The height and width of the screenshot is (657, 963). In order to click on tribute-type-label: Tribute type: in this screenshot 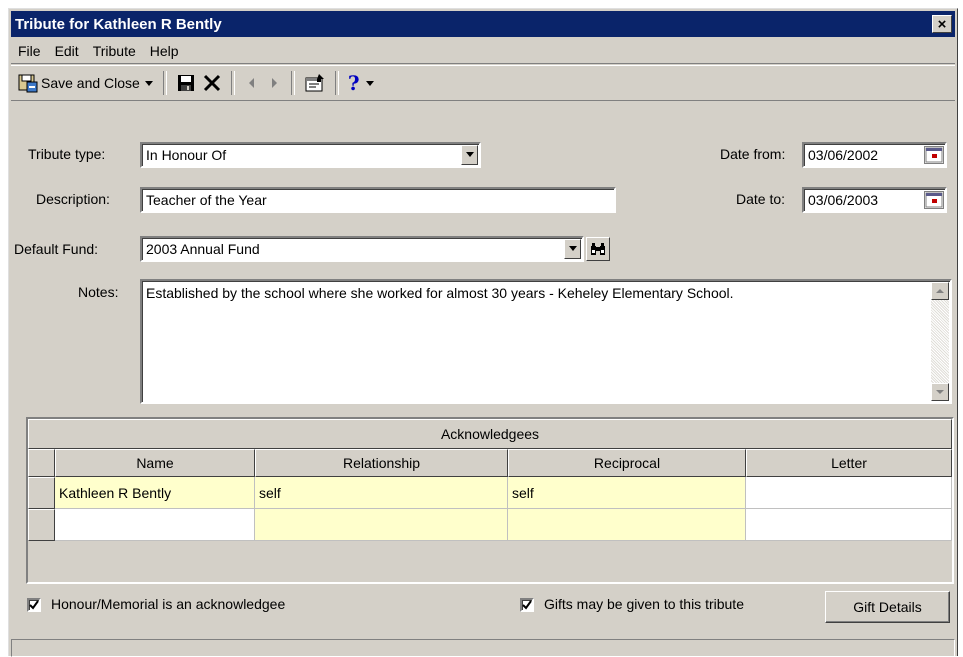, I will do `click(67, 154)`.